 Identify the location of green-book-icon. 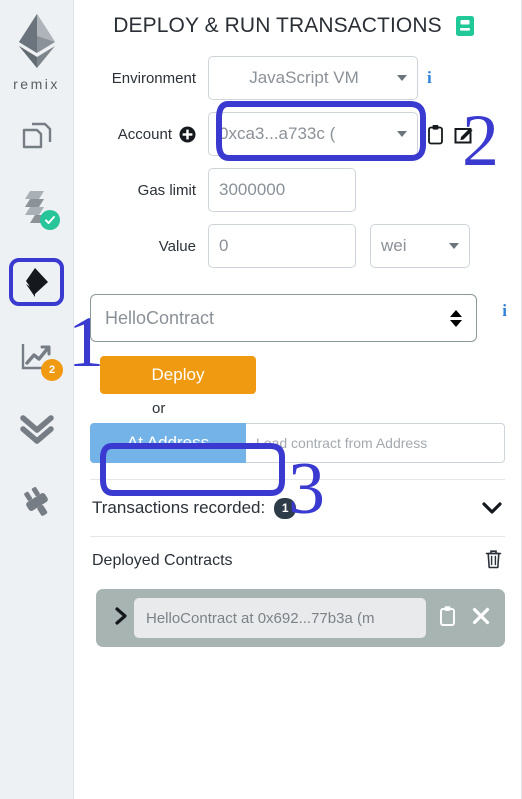
(465, 26).